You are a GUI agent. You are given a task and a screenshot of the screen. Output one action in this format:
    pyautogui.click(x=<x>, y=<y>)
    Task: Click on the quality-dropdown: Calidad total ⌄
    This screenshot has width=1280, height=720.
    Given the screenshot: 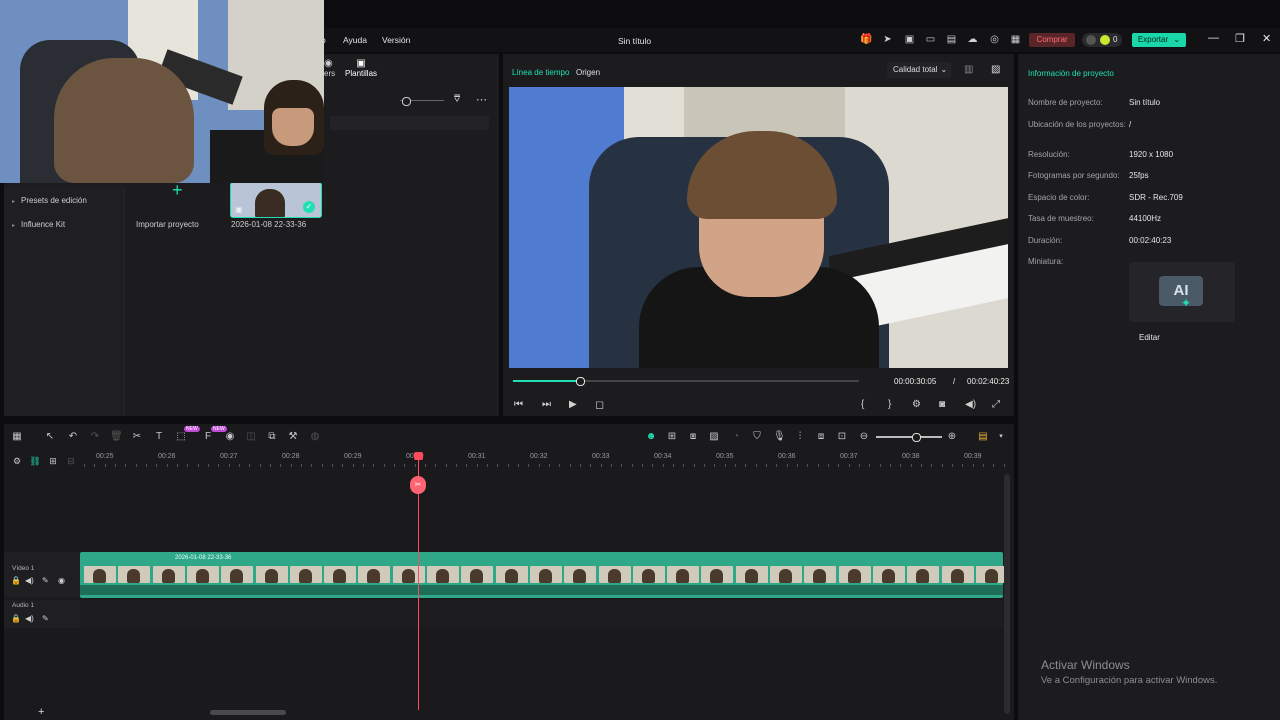 What is the action you would take?
    pyautogui.click(x=919, y=70)
    